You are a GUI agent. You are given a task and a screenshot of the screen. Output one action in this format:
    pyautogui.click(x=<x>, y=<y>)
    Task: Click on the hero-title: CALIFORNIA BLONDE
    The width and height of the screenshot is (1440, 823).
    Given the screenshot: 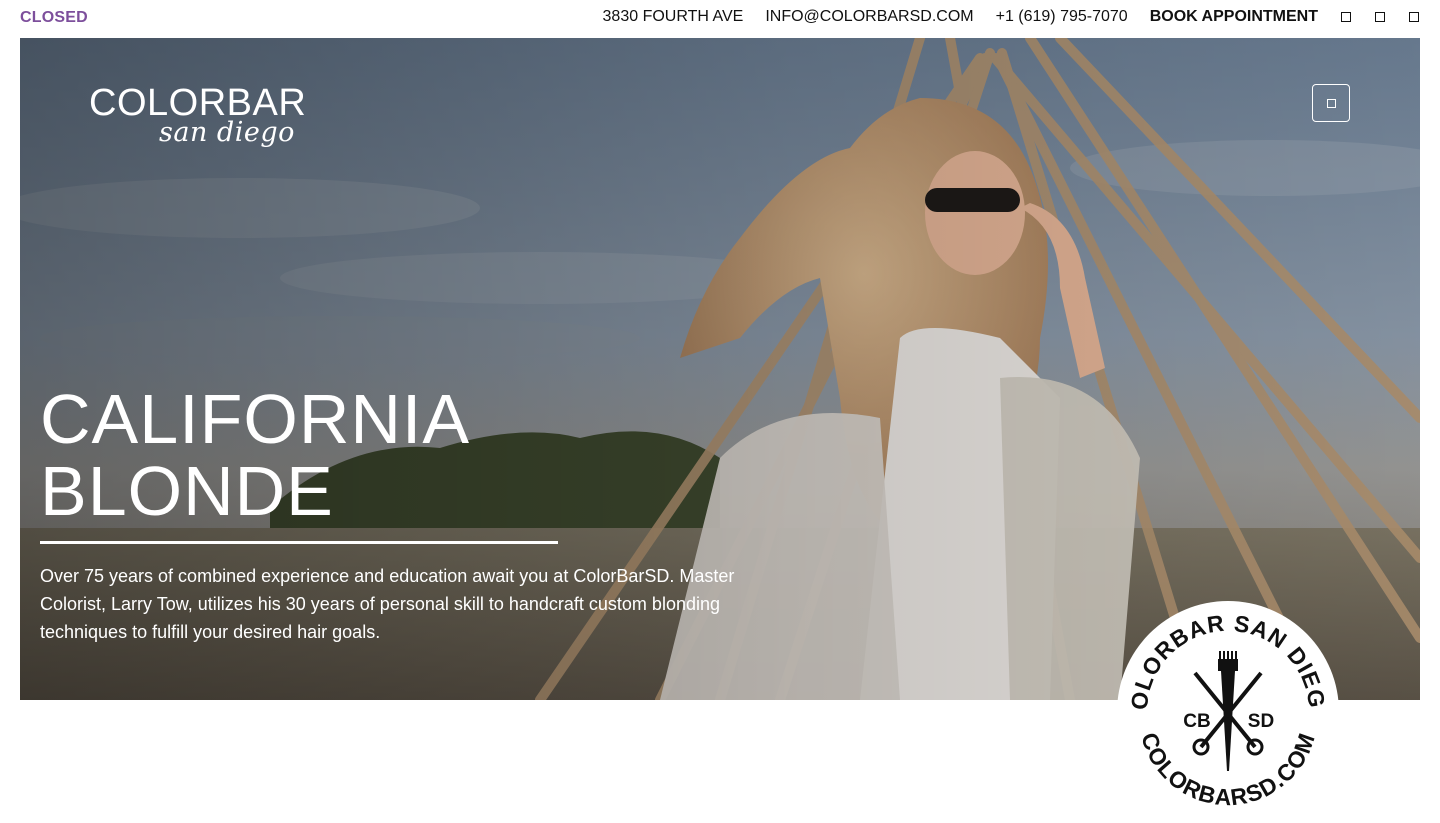 What is the action you would take?
    pyautogui.click(x=255, y=455)
    